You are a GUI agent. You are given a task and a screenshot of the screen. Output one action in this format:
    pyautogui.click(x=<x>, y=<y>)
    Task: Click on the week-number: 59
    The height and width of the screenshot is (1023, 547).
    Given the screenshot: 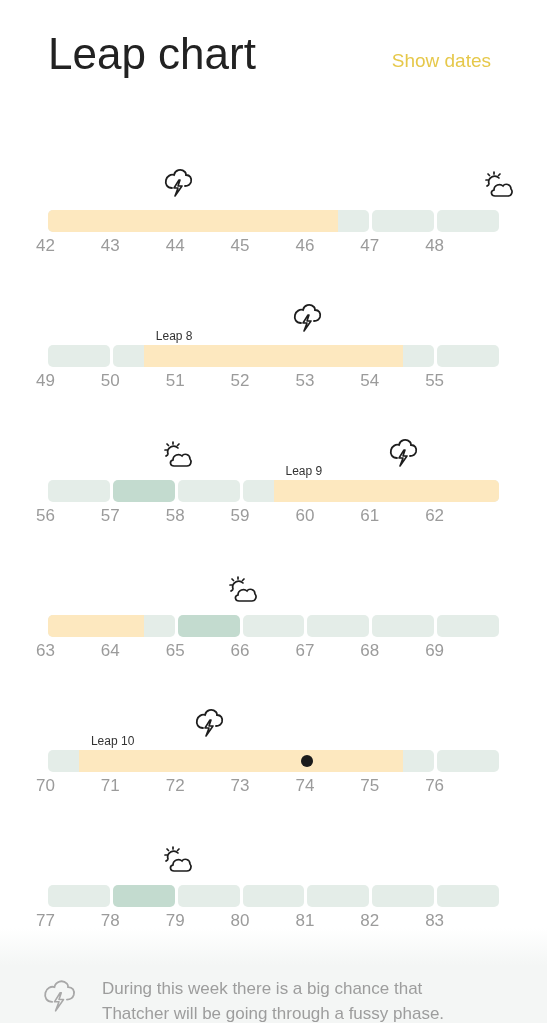 What is the action you would take?
    pyautogui.click(x=240, y=516)
    